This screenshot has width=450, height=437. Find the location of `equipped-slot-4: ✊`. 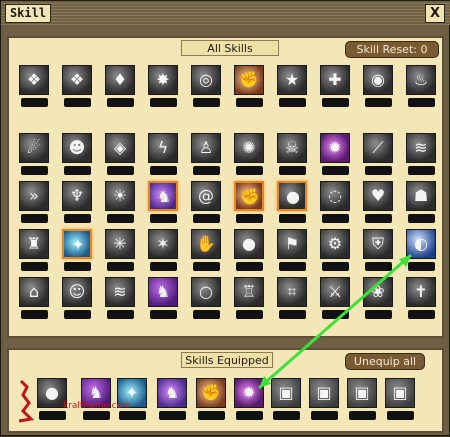

equipped-slot-4: ✊ is located at coordinates (211, 400).